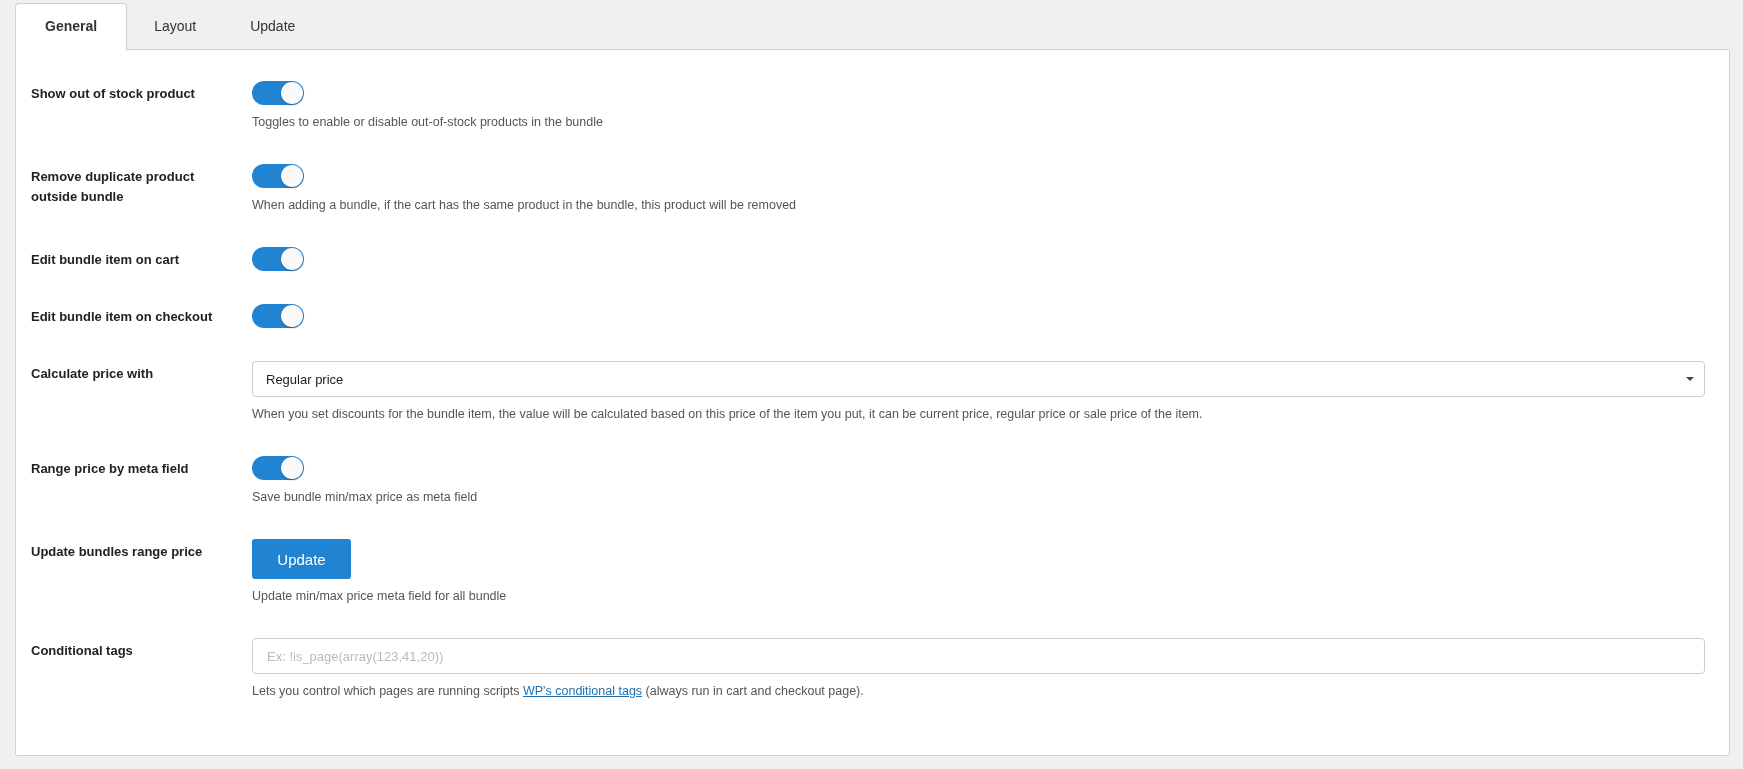  Describe the element at coordinates (110, 469) in the screenshot. I see `setting-label: Range price by meta field` at that location.